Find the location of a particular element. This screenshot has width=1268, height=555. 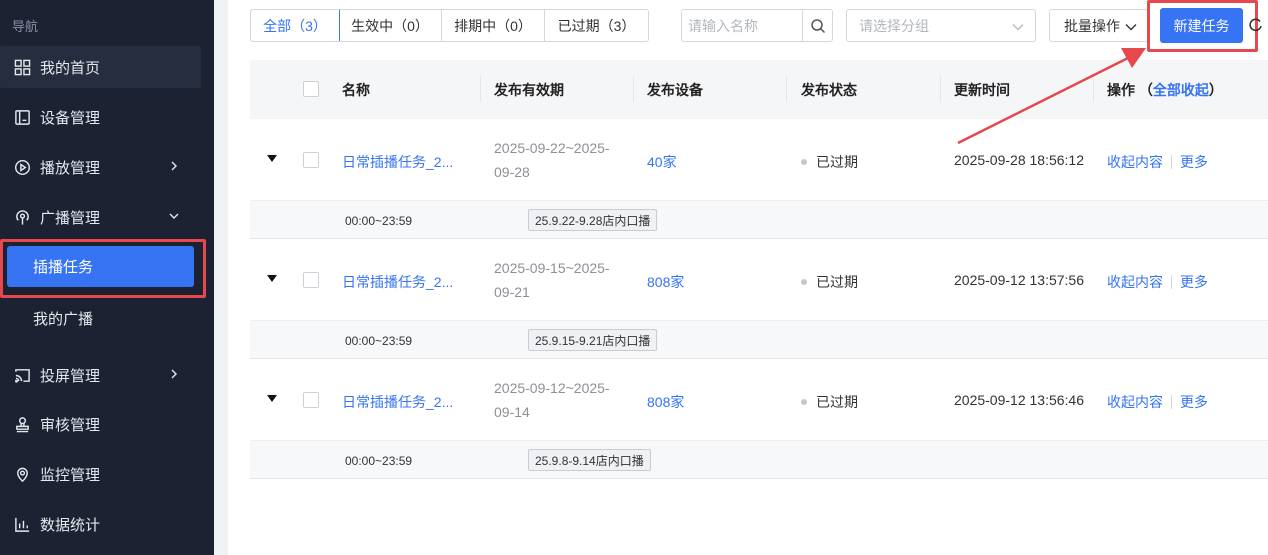

tab-active: 生效中（0） is located at coordinates (390, 25).